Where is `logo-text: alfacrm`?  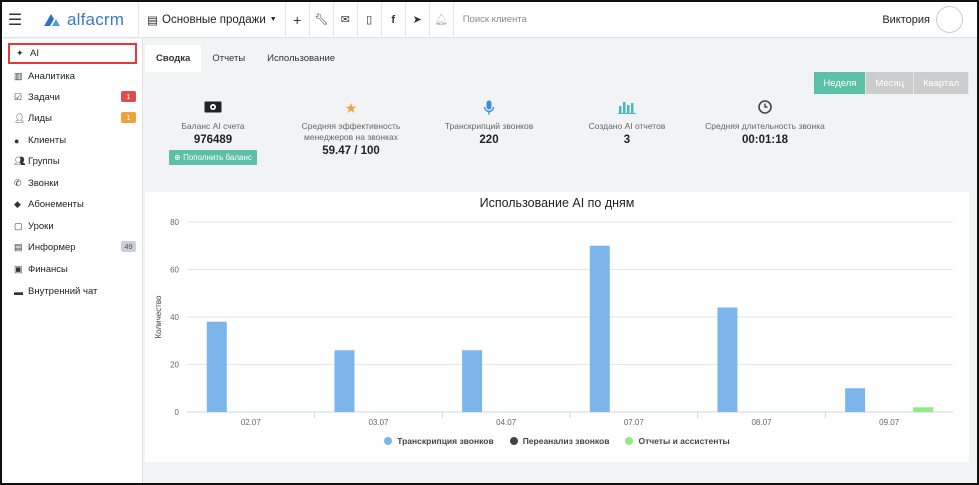 logo-text: alfacrm is located at coordinates (96, 19).